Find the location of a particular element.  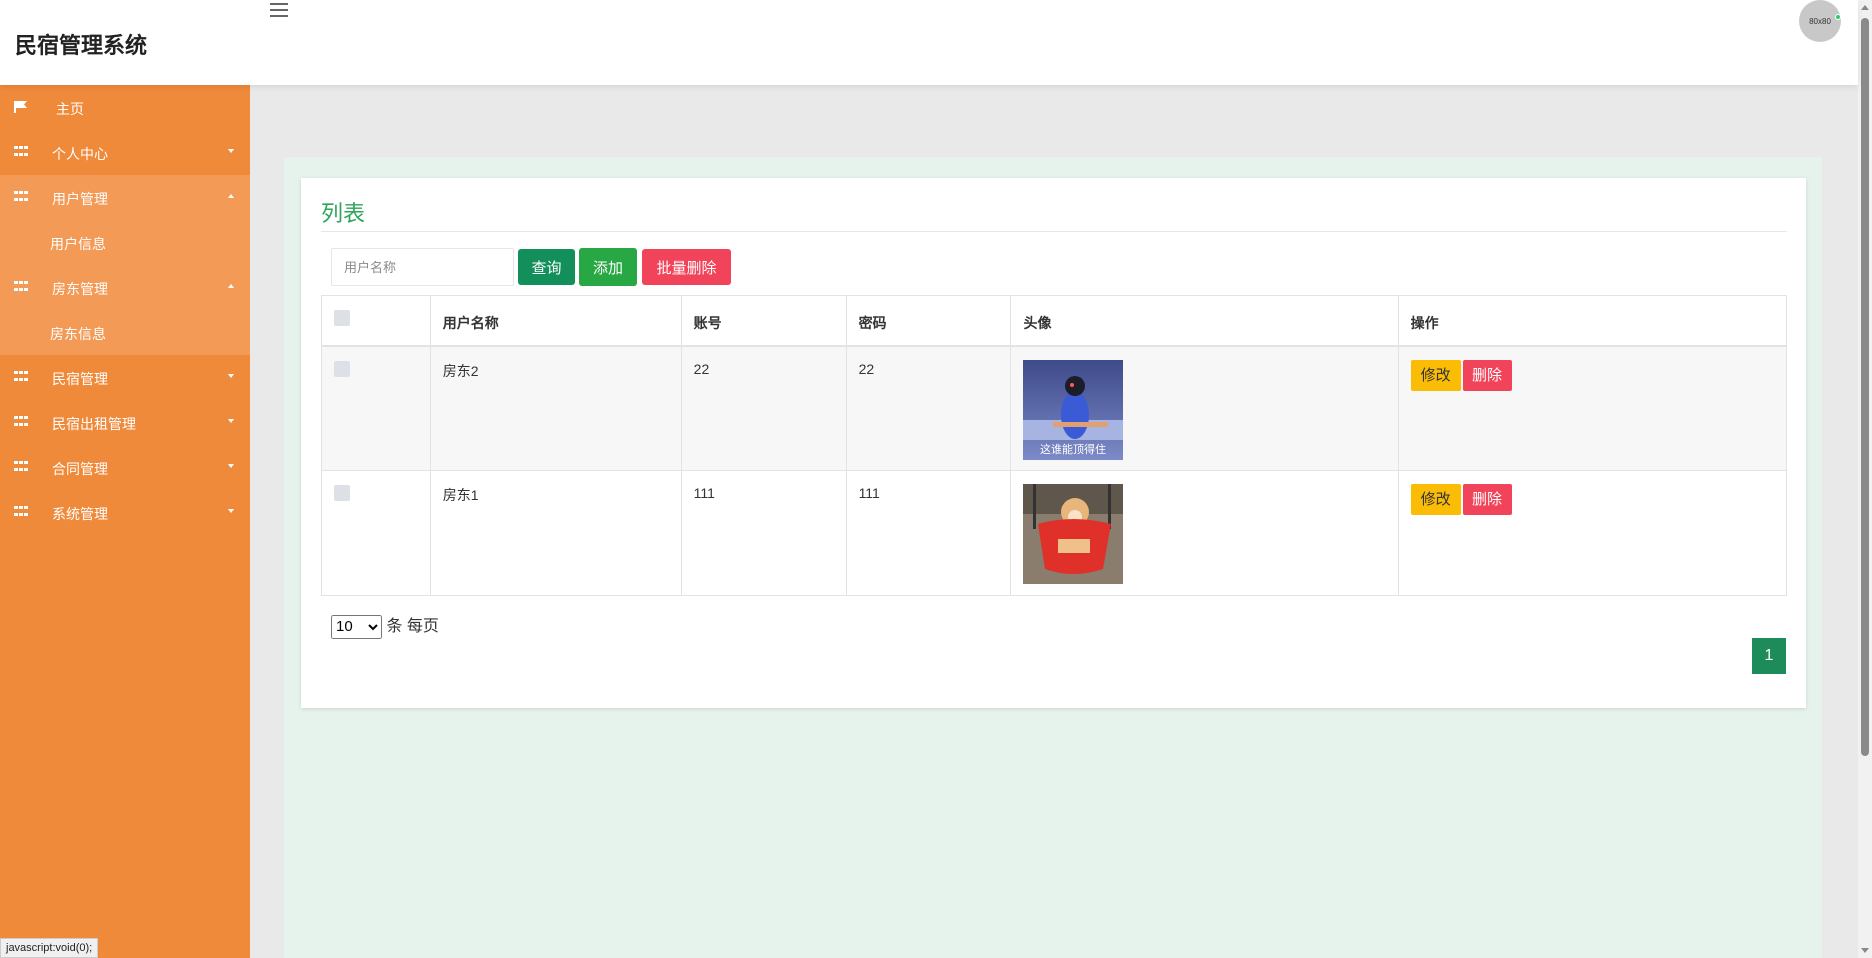

table-row: 房东1 111 111 修改 删除 is located at coordinates (1054, 533).